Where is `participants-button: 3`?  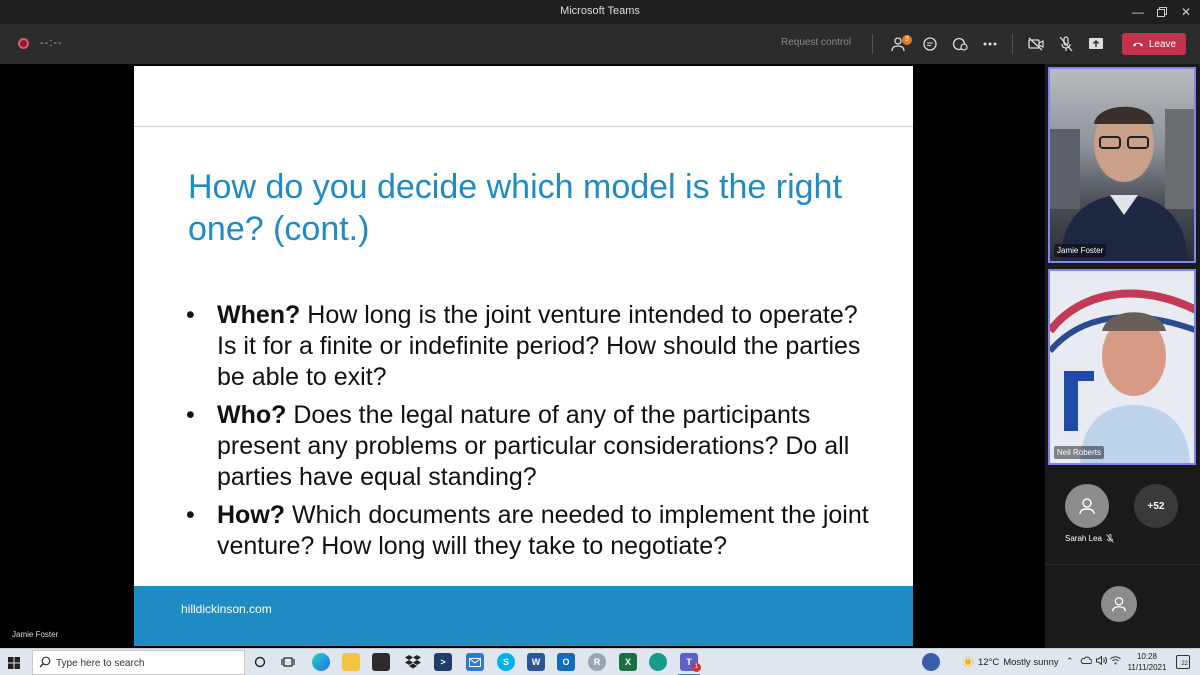 participants-button: 3 is located at coordinates (900, 44).